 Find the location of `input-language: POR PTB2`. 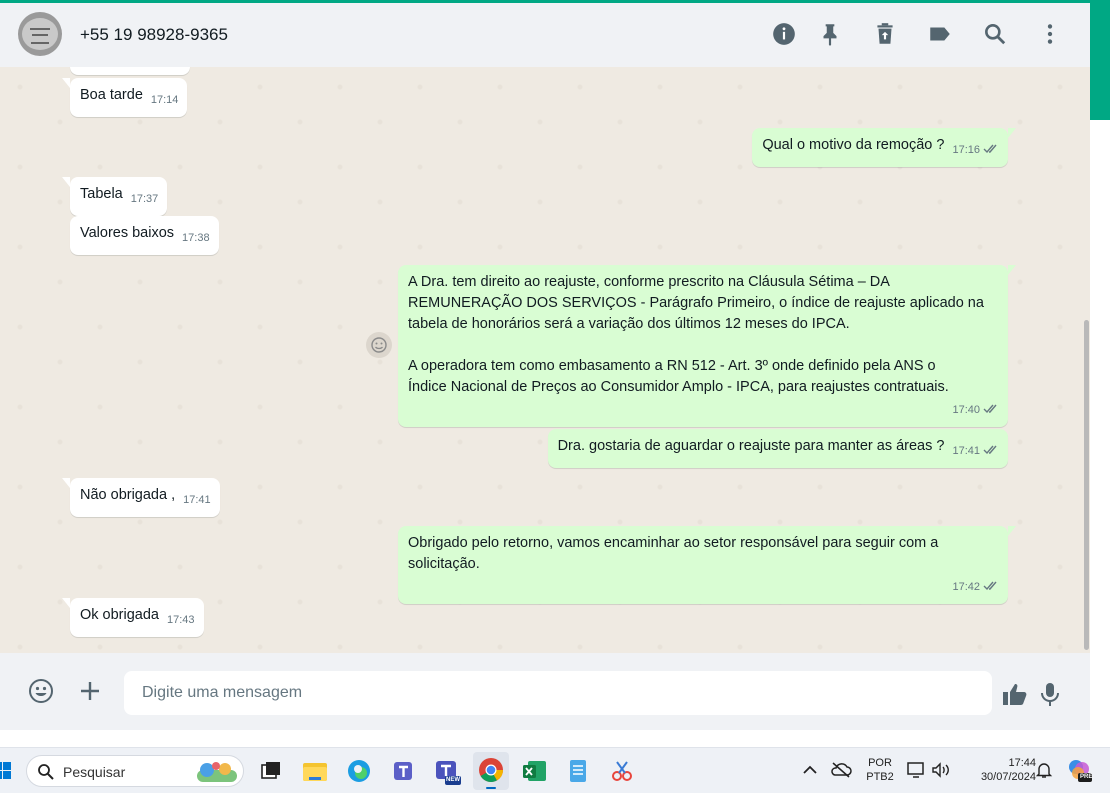

input-language: POR PTB2 is located at coordinates (880, 770).